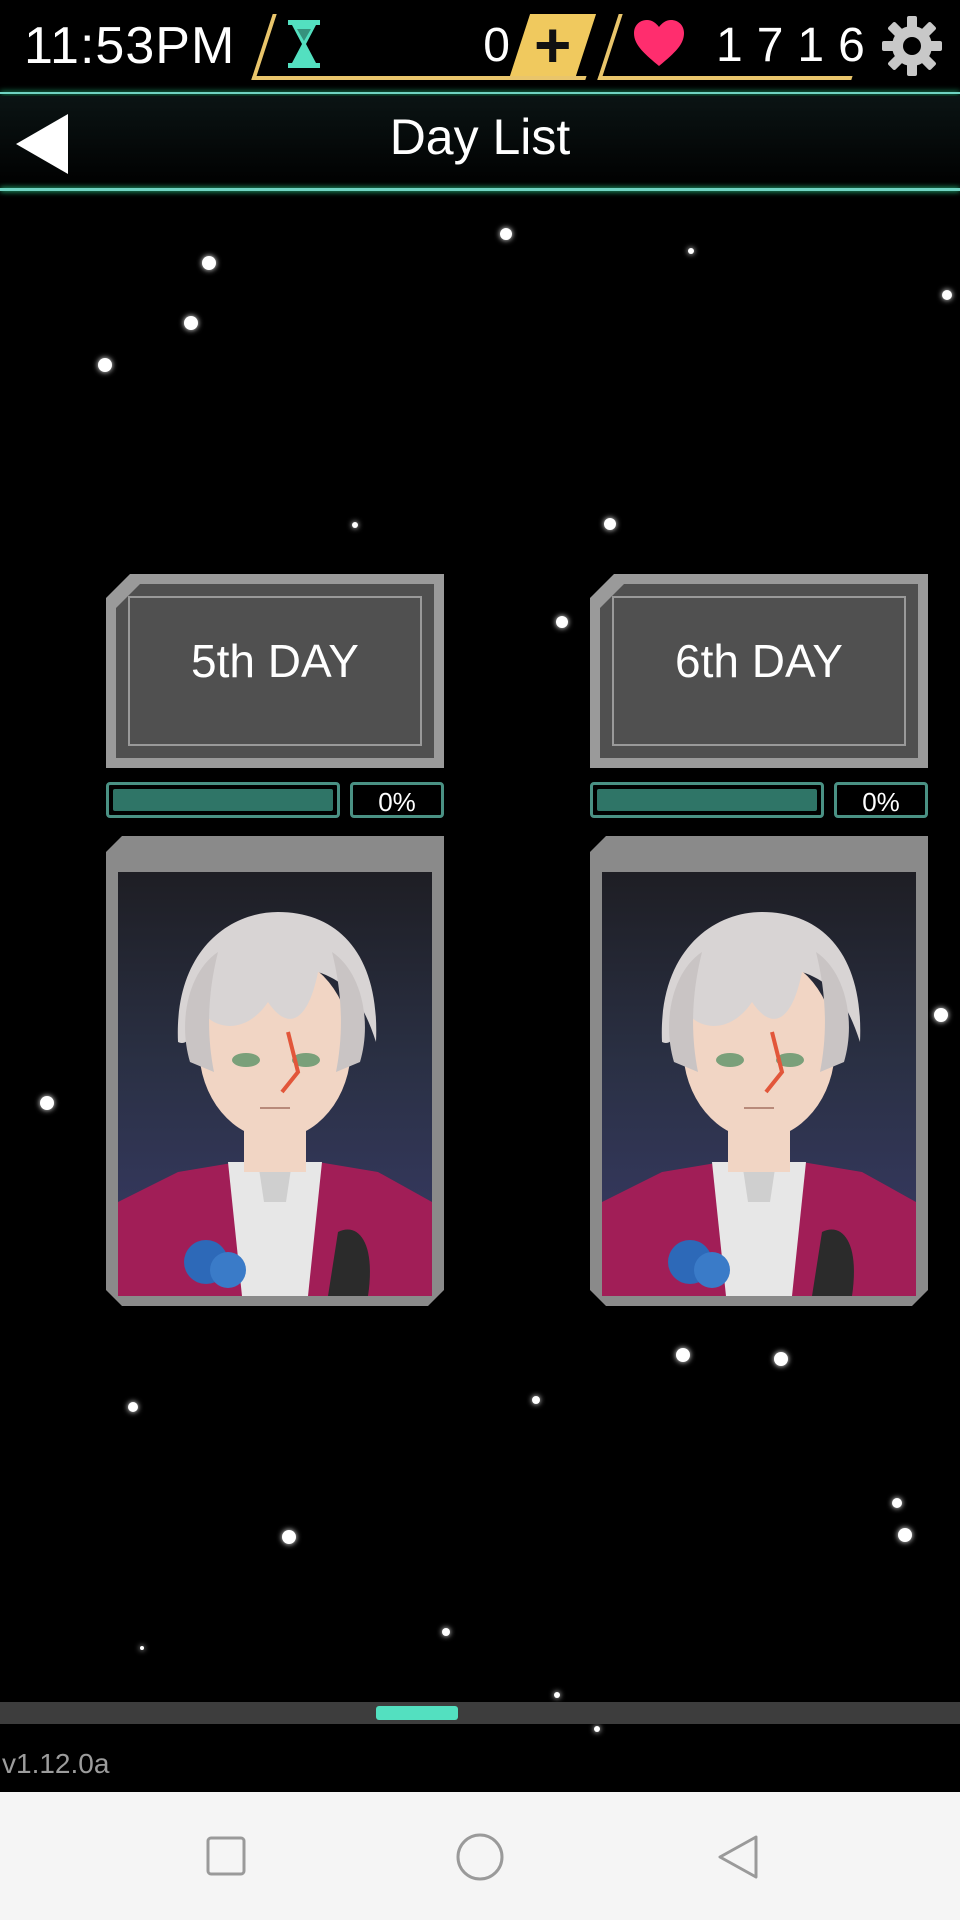 The image size is (960, 1920). What do you see at coordinates (226, 1856) in the screenshot?
I see `recents-icon` at bounding box center [226, 1856].